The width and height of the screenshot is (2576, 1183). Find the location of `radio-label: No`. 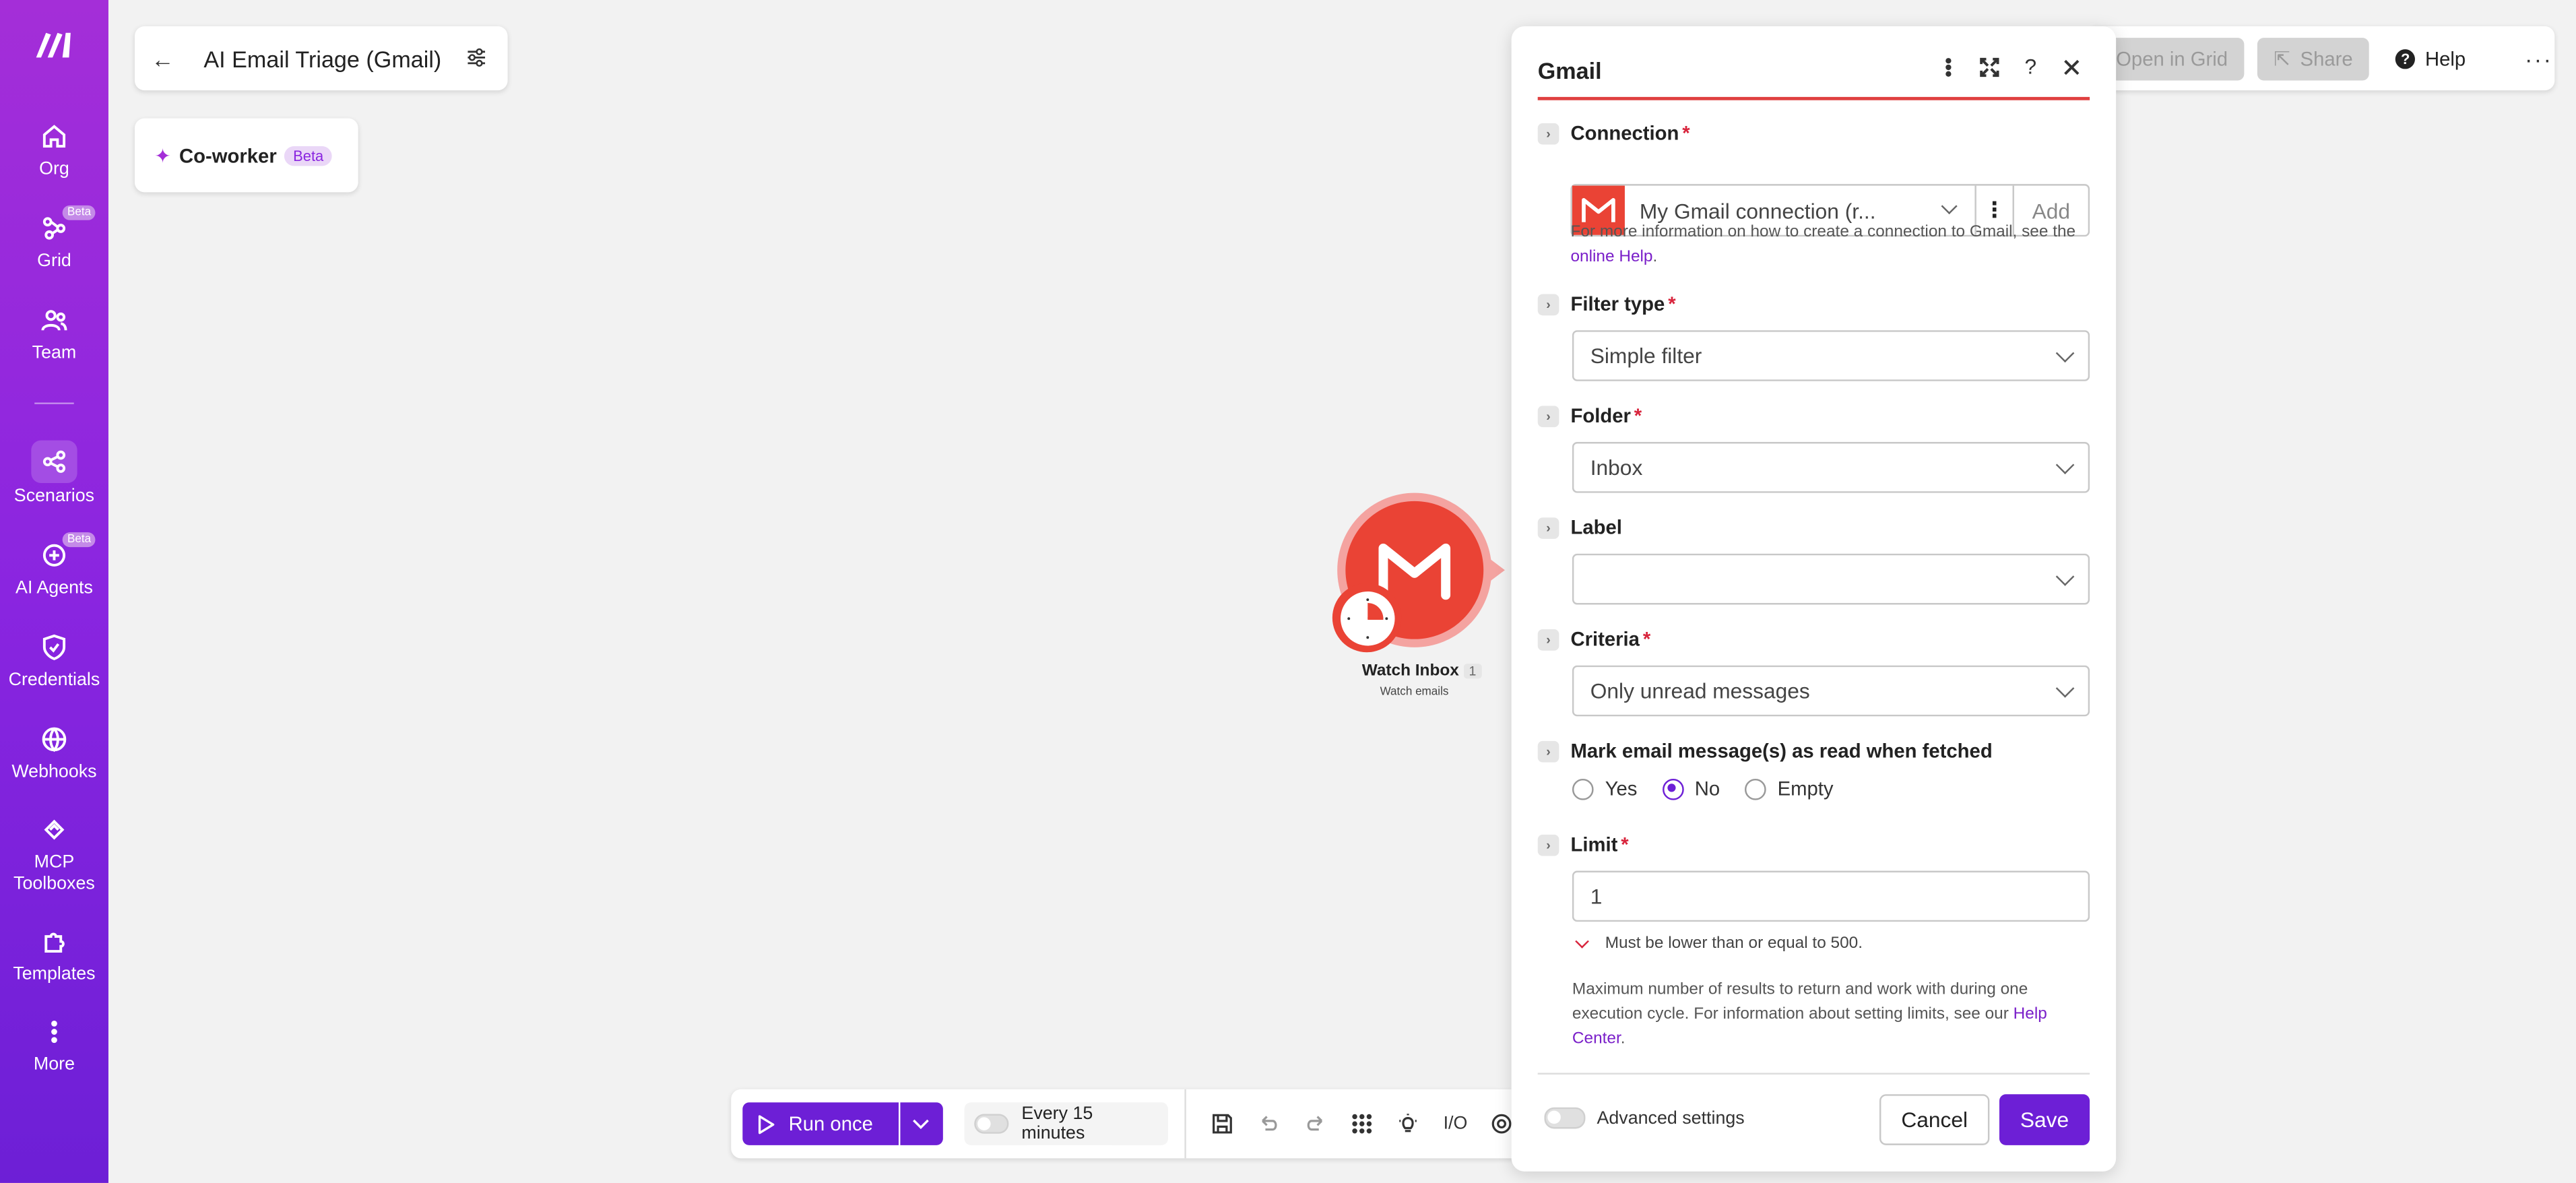

radio-label: No is located at coordinates (1707, 788).